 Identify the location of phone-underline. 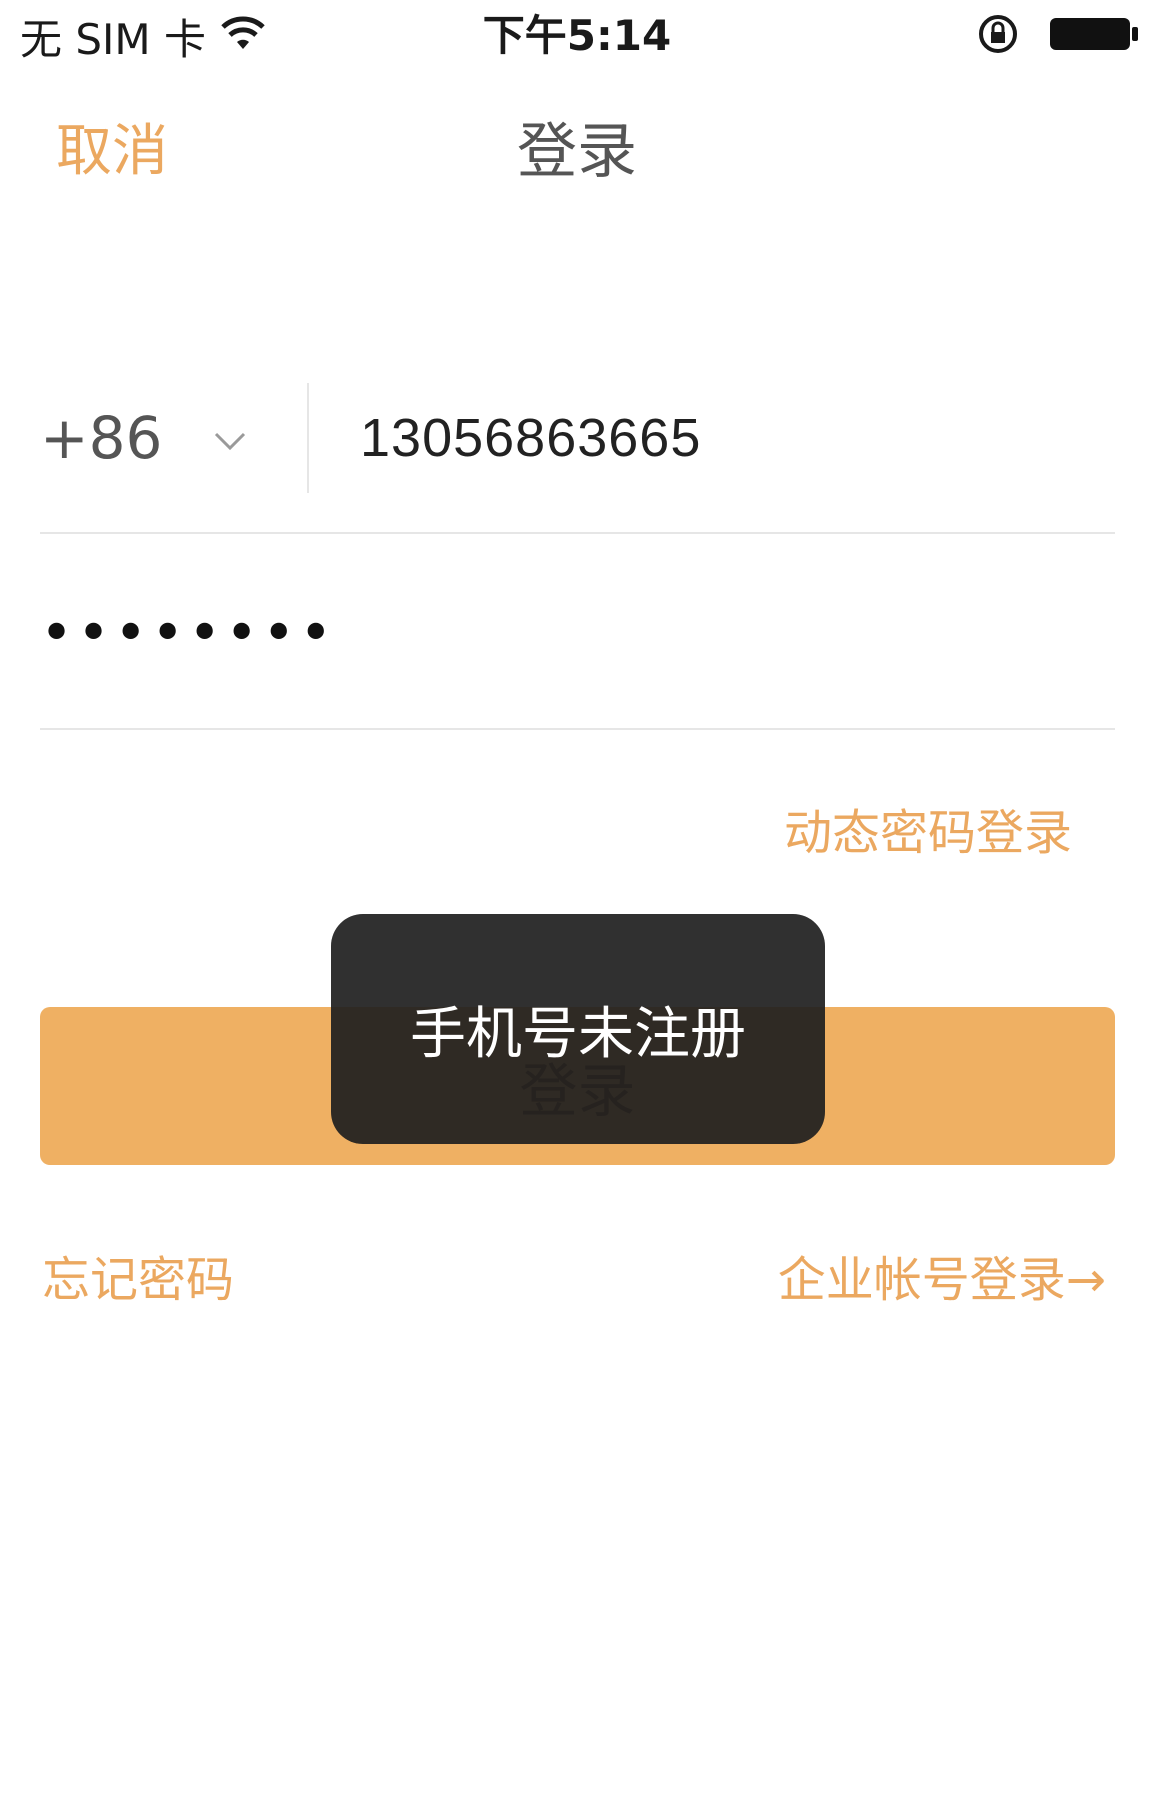
(577, 533).